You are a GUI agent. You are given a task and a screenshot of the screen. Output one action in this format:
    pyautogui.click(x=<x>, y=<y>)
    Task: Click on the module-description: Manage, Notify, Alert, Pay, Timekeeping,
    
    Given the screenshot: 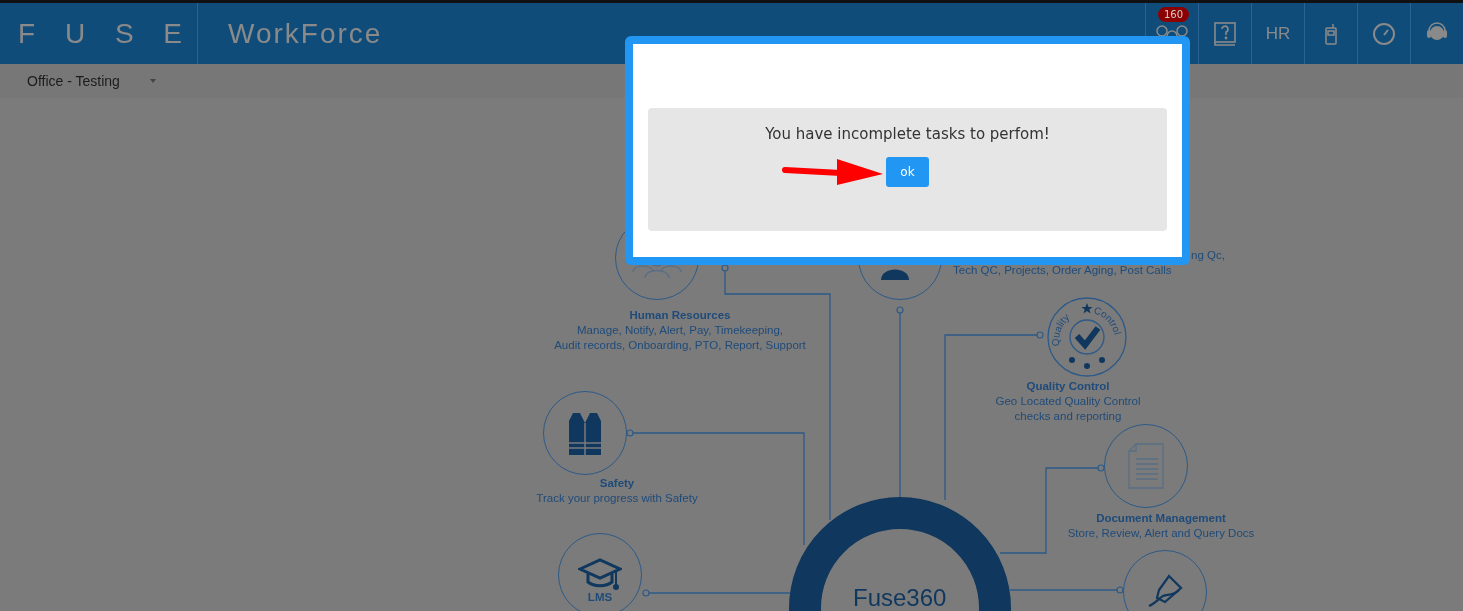 What is the action you would take?
    pyautogui.click(x=679, y=330)
    